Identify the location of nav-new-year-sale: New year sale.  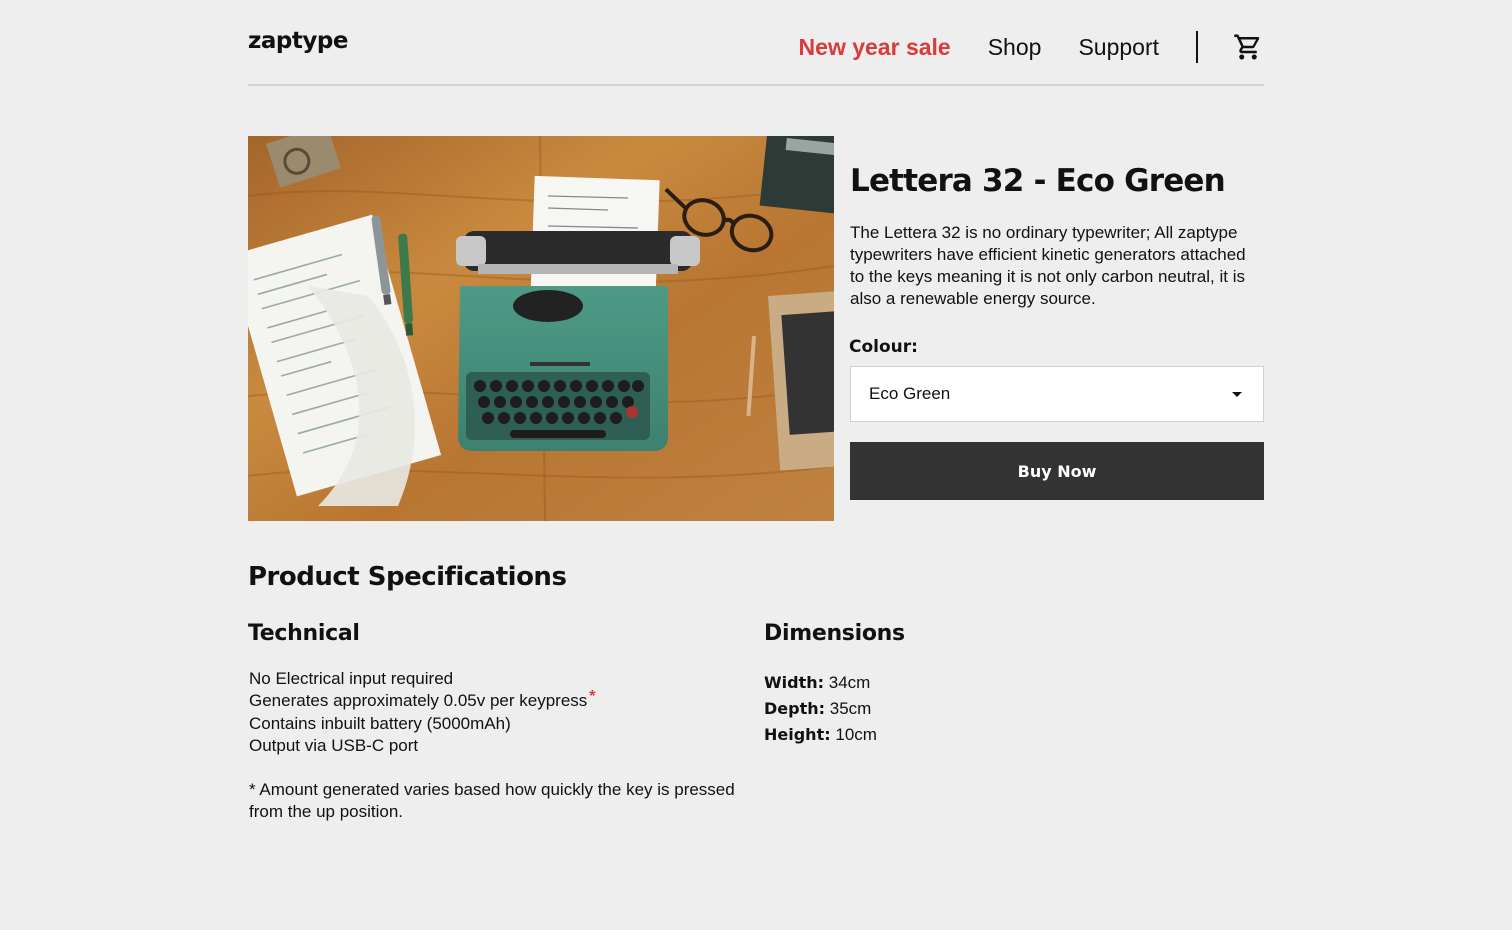
(875, 47).